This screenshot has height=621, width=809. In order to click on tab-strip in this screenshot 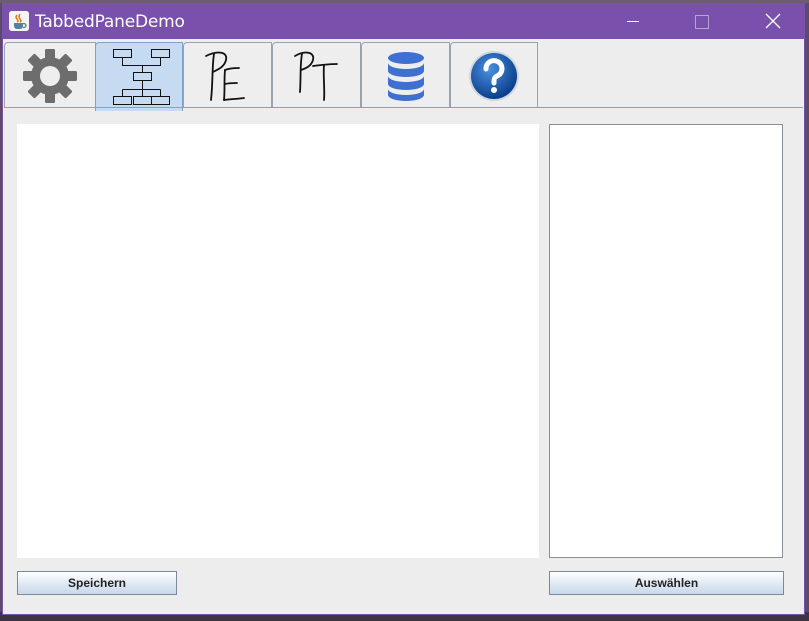, I will do `click(403, 74)`.